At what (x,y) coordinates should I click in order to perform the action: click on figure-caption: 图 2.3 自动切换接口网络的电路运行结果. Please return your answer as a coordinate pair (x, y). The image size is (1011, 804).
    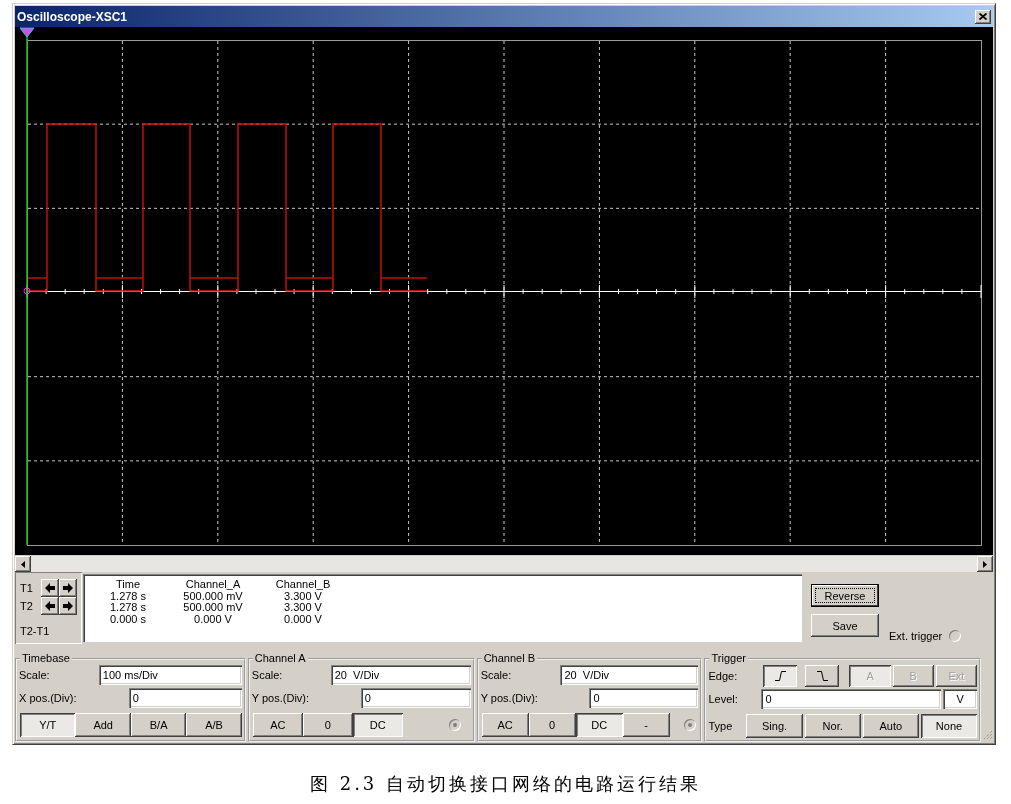
    Looking at the image, I should click on (505, 783).